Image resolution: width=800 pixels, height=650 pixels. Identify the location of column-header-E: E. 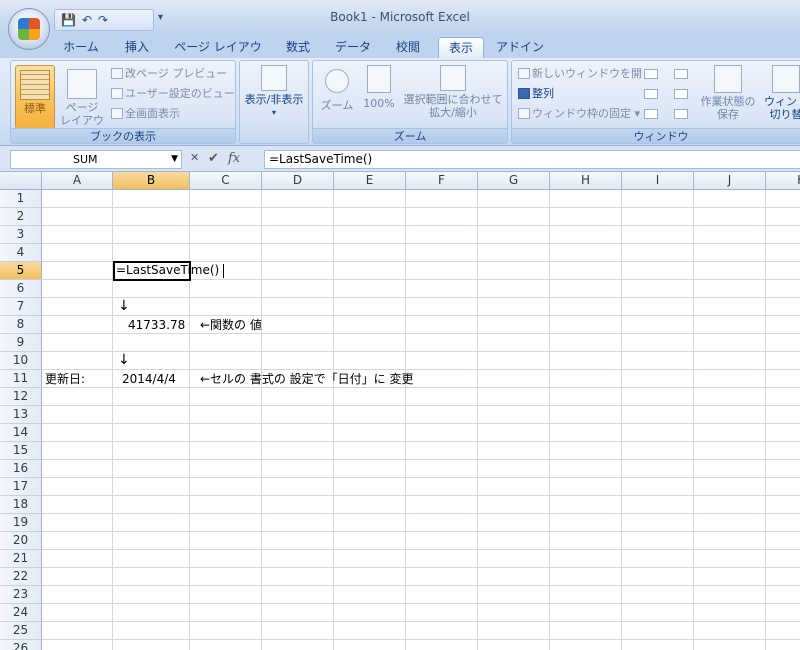
(370, 181).